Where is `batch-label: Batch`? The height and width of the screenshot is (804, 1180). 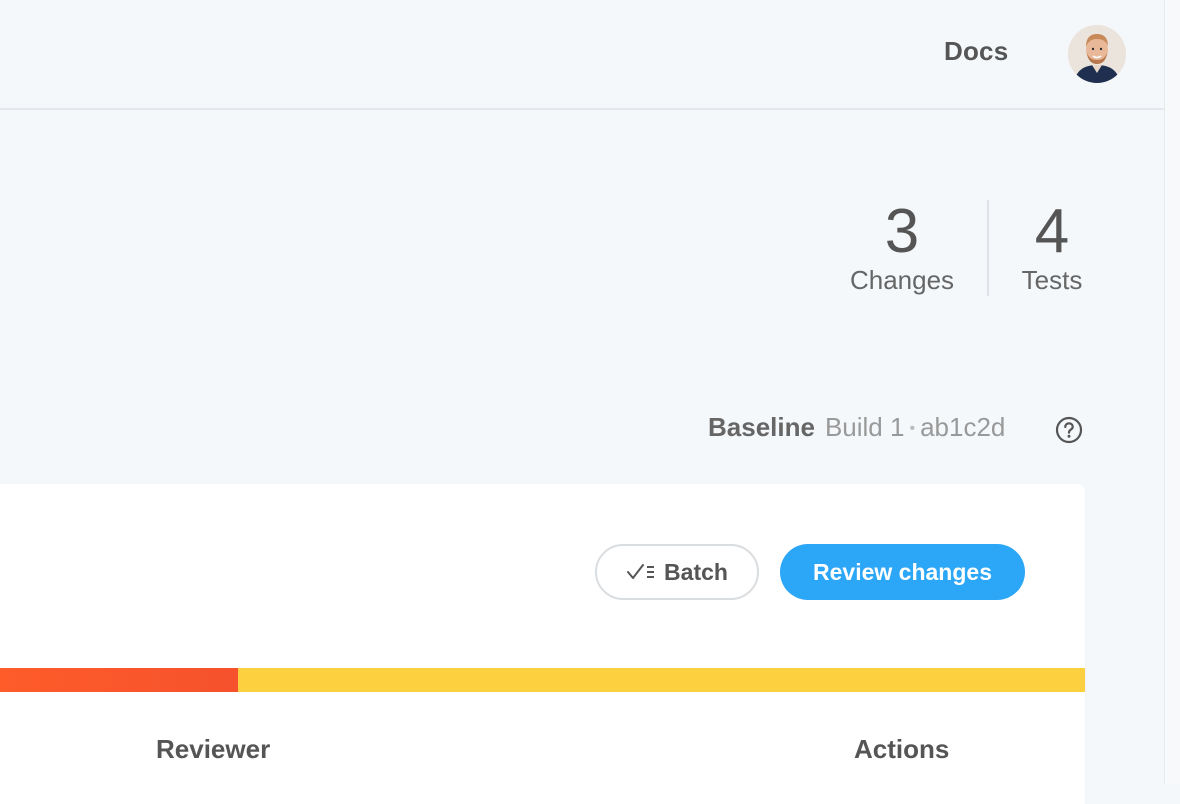
batch-label: Batch is located at coordinates (696, 571).